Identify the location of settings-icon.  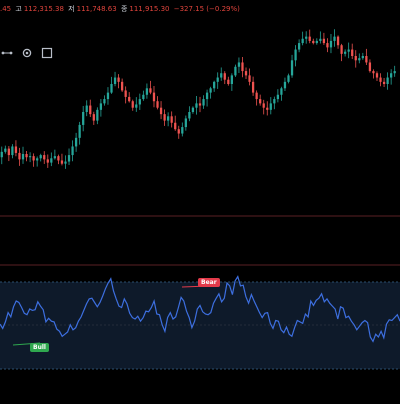
(27, 53).